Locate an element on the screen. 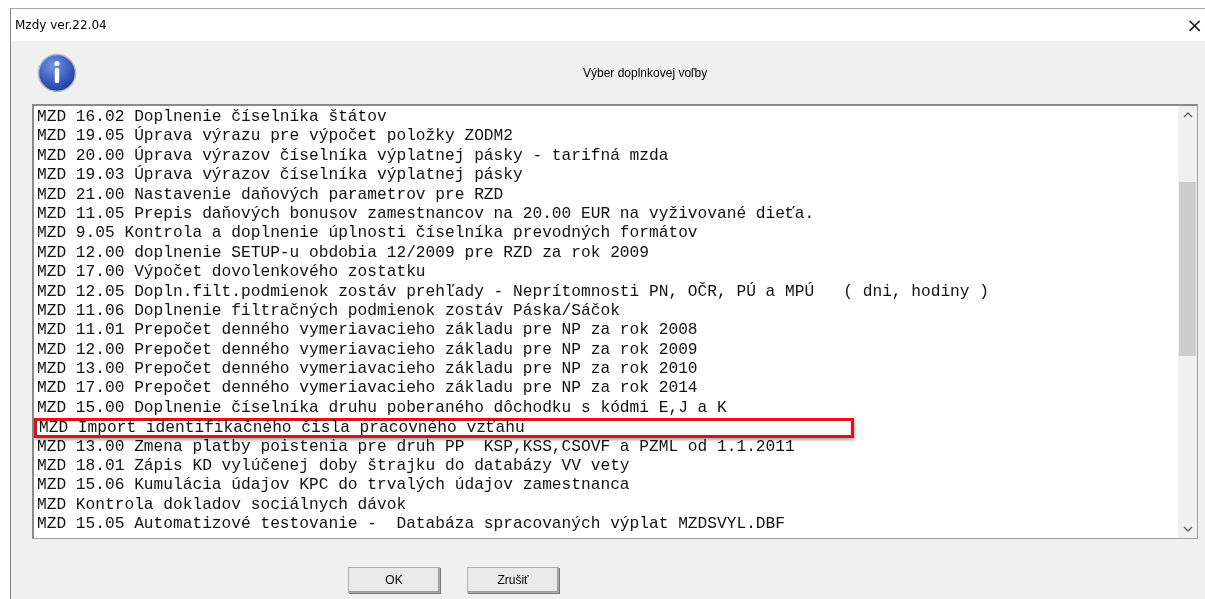 This screenshot has height=599, width=1205. list-item: MZD 19.03 Úprava výrazov číselníka výplatnej pásky is located at coordinates (280, 176).